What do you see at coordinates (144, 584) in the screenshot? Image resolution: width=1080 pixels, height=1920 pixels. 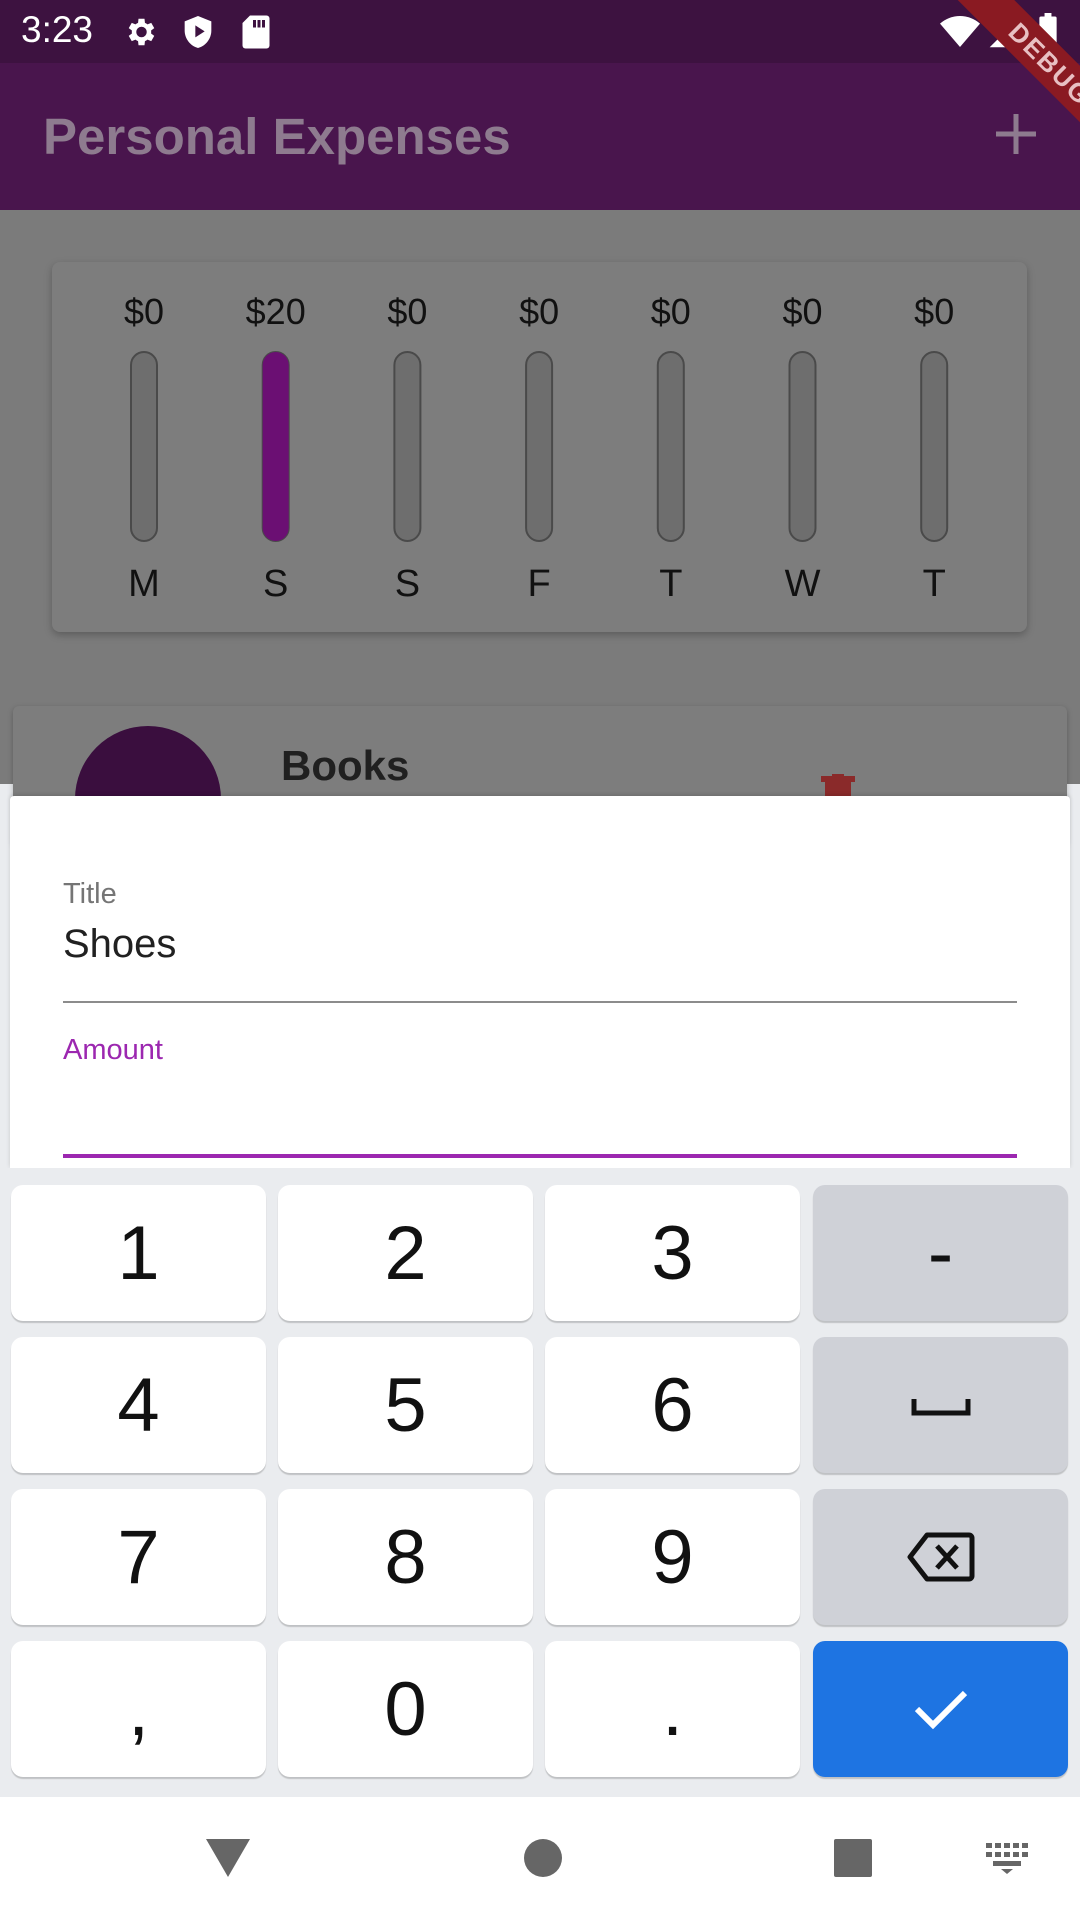 I see `day-label: M` at bounding box center [144, 584].